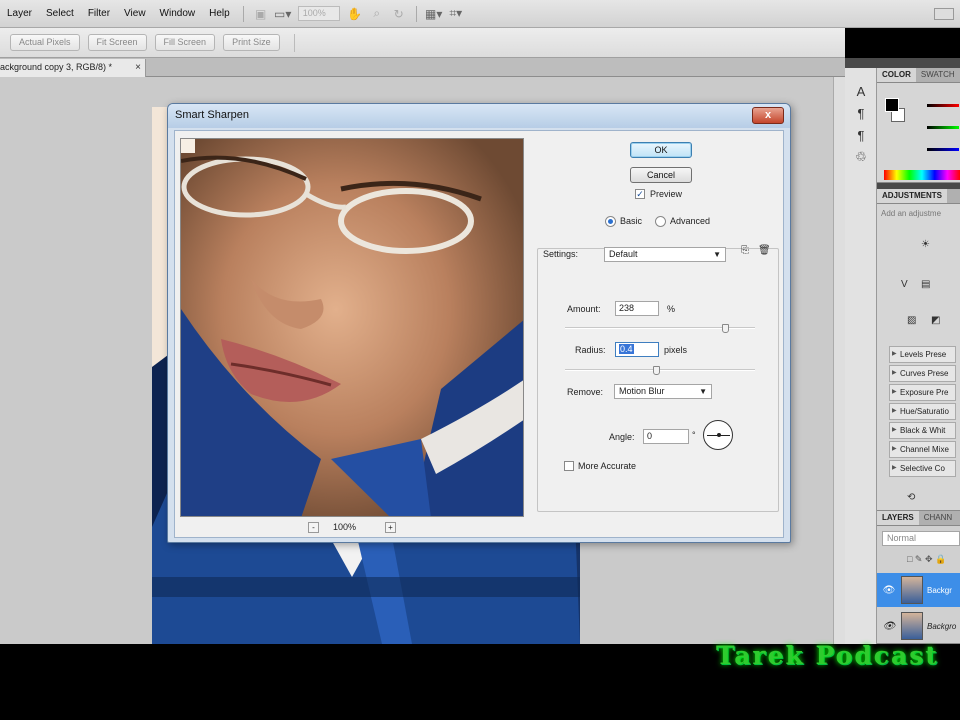 The image size is (960, 720). I want to click on cancel-button: Cancel, so click(661, 175).